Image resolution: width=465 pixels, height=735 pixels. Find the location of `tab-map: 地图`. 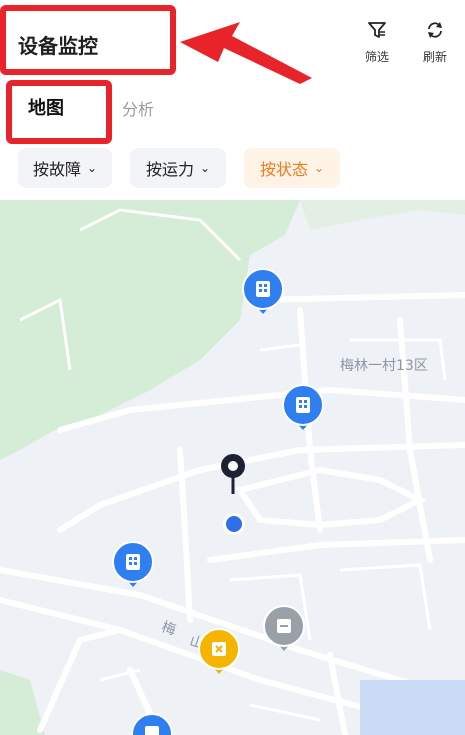

tab-map: 地图 is located at coordinates (46, 107).